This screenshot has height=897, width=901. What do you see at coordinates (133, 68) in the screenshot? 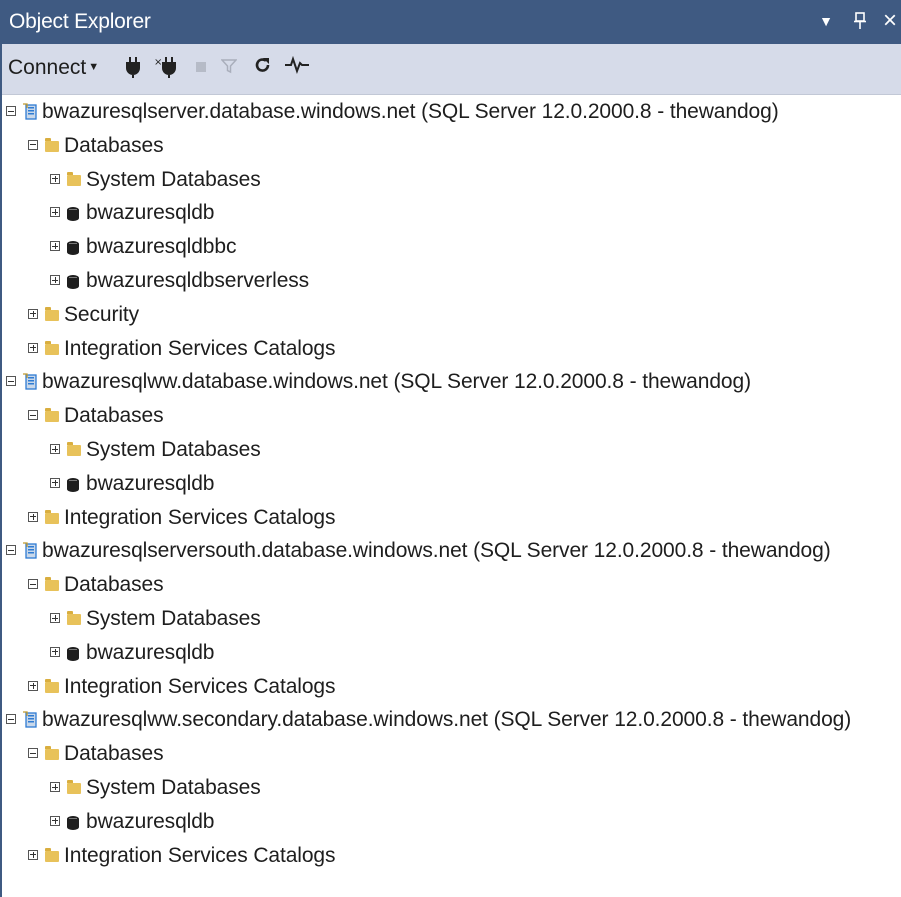
I see `connect-object-explorer-icon` at bounding box center [133, 68].